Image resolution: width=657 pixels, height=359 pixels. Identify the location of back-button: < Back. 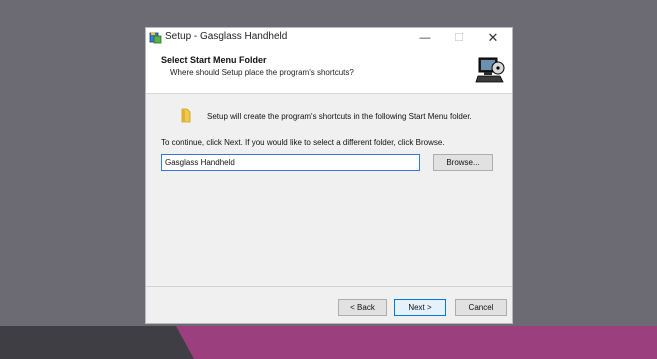
(362, 307).